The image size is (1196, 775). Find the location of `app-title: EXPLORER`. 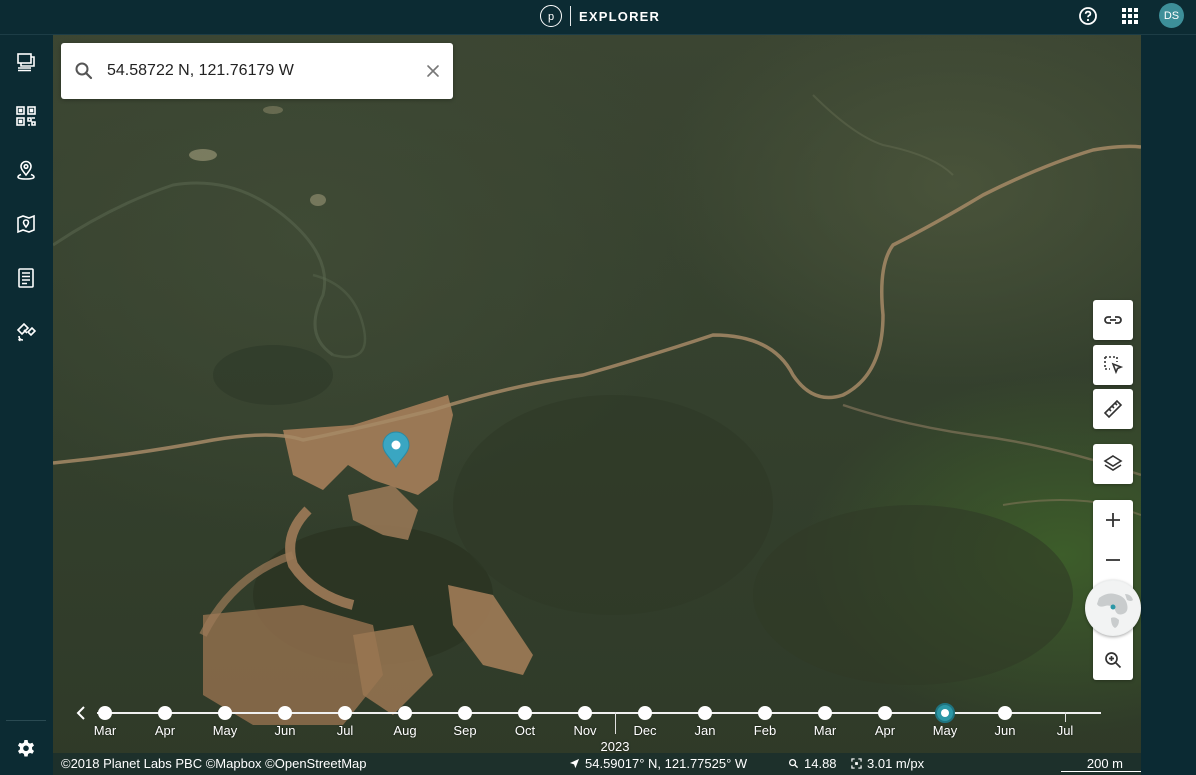

app-title: EXPLORER is located at coordinates (620, 16).